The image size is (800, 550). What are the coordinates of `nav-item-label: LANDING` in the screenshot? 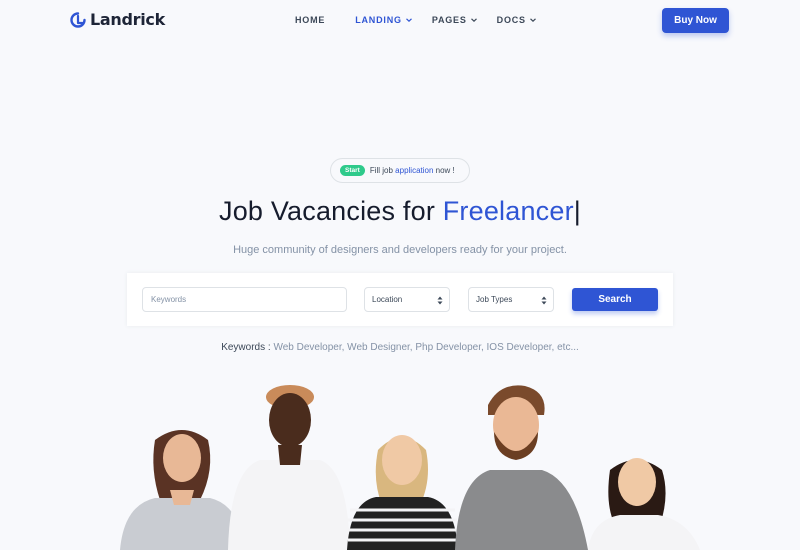 It's located at (378, 20).